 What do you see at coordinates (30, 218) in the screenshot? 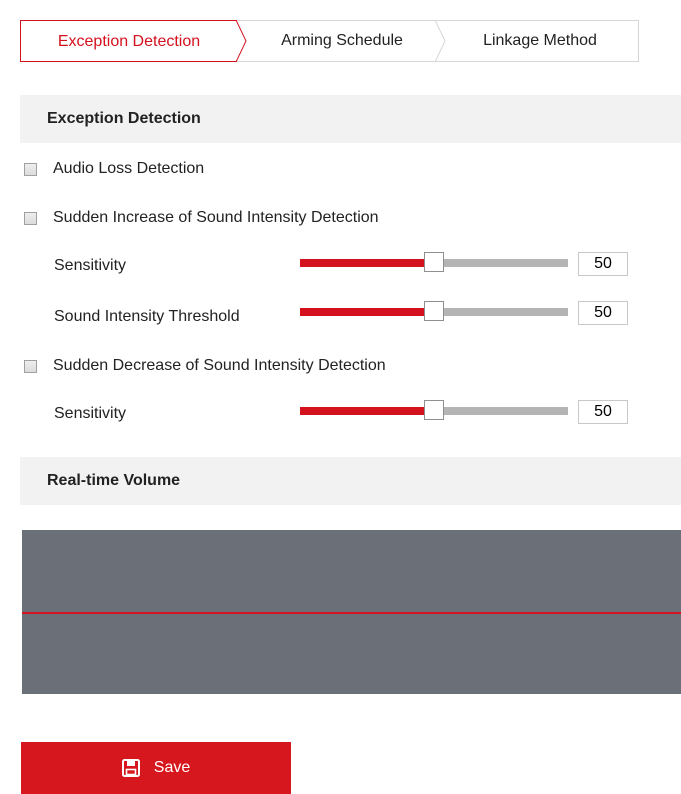
I see `sudden-increase-checkbox` at bounding box center [30, 218].